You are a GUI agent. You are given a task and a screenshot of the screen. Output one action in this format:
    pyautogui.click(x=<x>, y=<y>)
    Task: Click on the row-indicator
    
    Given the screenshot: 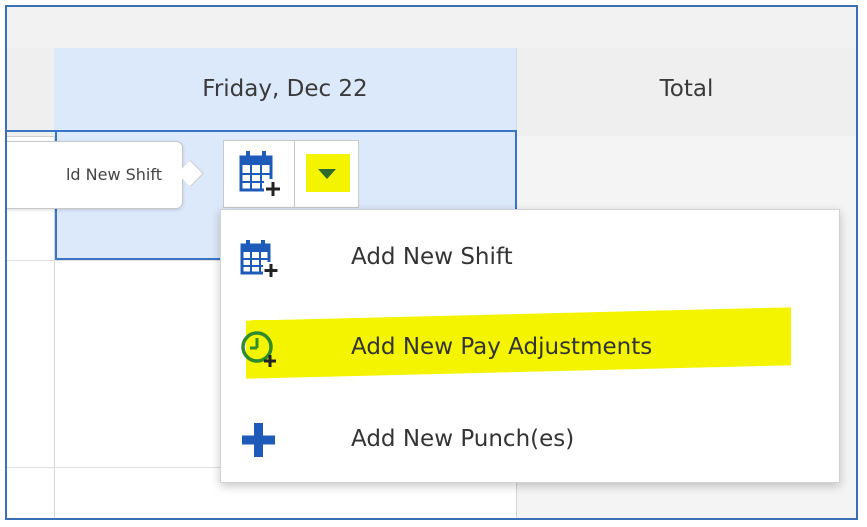 What is the action you would take?
    pyautogui.click(x=31, y=131)
    